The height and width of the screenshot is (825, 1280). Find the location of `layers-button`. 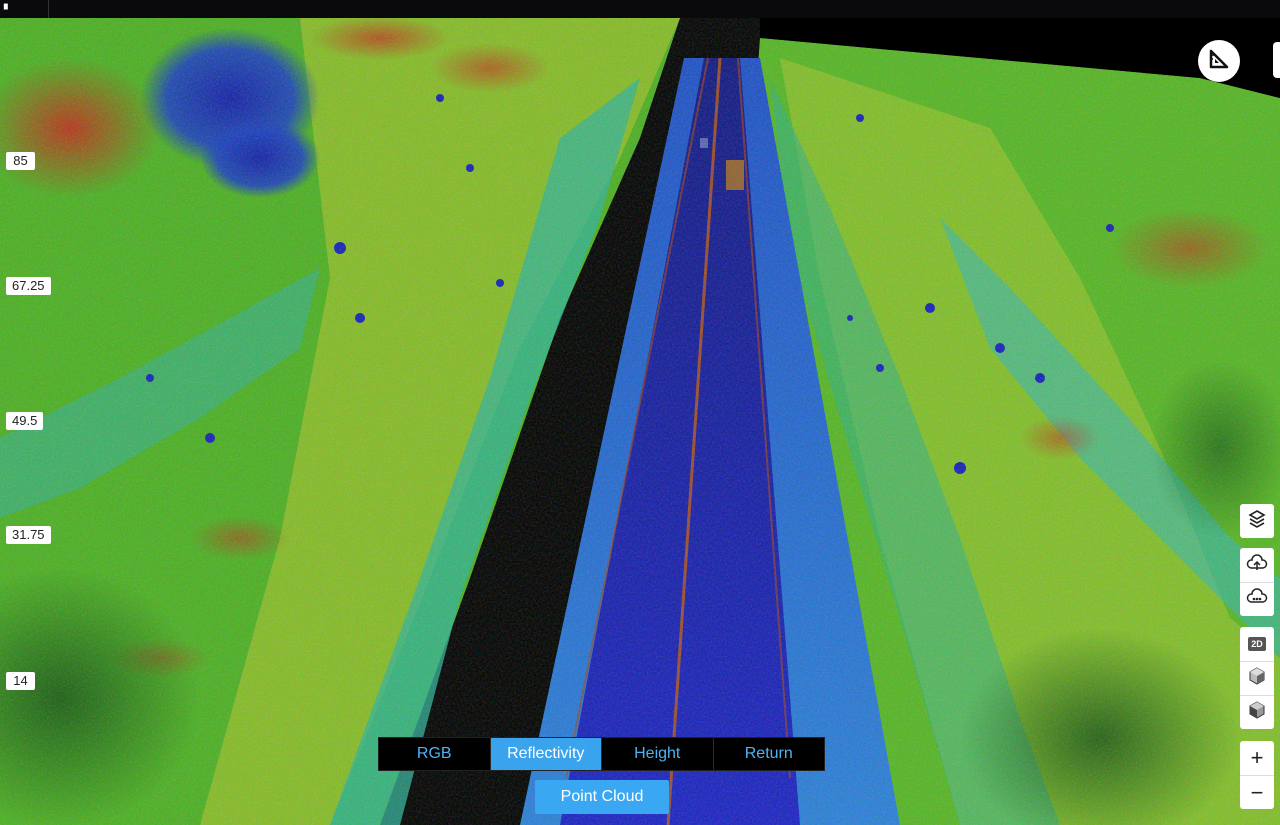

layers-button is located at coordinates (1257, 521).